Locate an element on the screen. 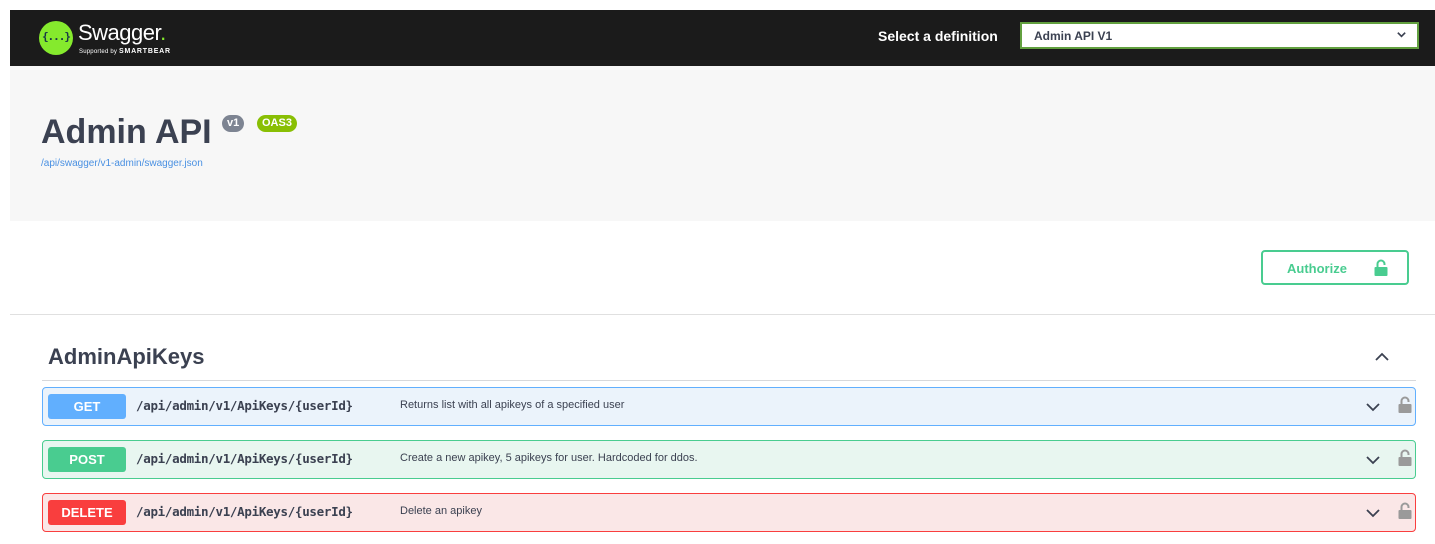  unlock-icon is located at coordinates (1381, 267).